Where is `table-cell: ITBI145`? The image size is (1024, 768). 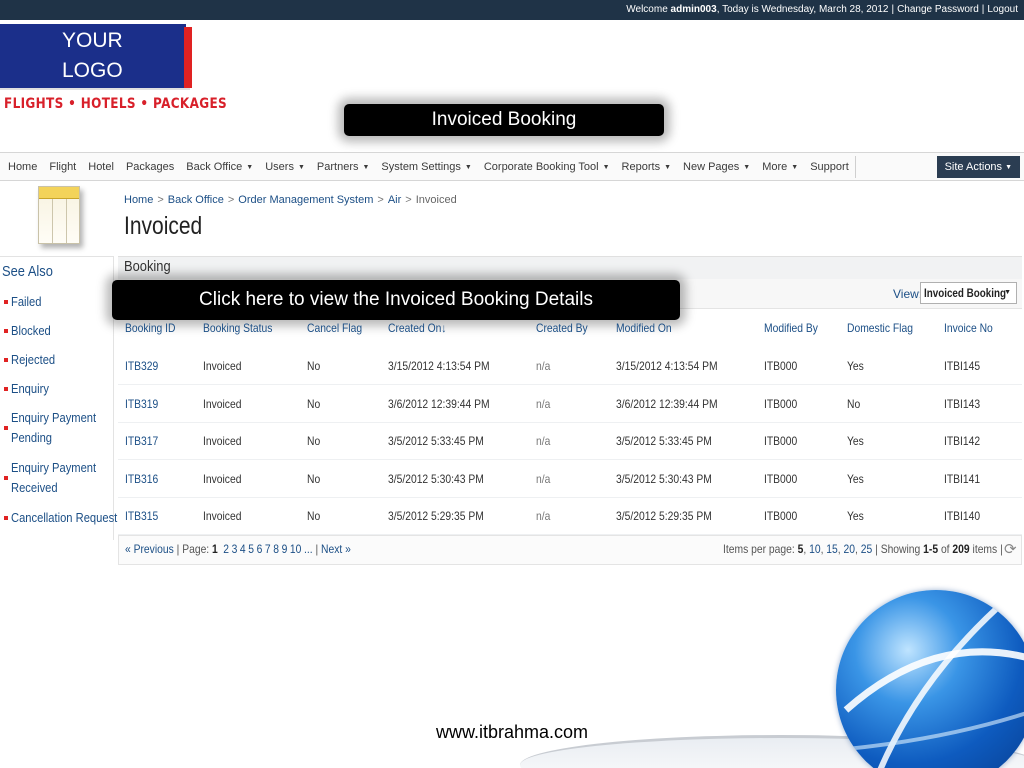 table-cell: ITBI145 is located at coordinates (962, 366).